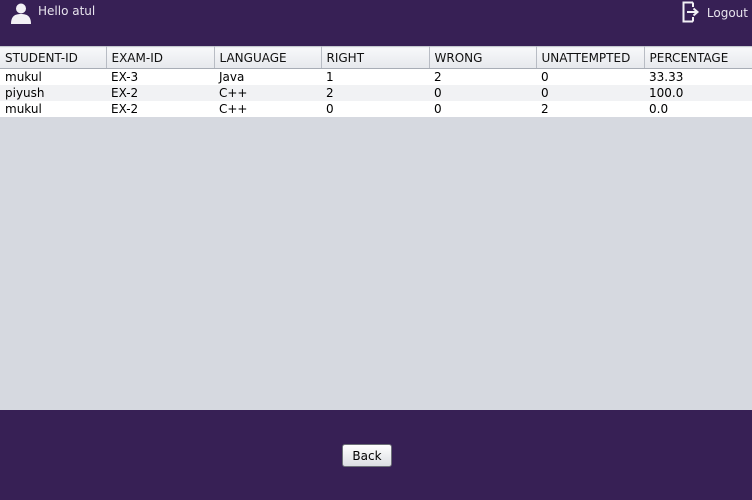 This screenshot has height=500, width=752. What do you see at coordinates (160, 57) in the screenshot?
I see `column-header-exam-id: EXAM-ID` at bounding box center [160, 57].